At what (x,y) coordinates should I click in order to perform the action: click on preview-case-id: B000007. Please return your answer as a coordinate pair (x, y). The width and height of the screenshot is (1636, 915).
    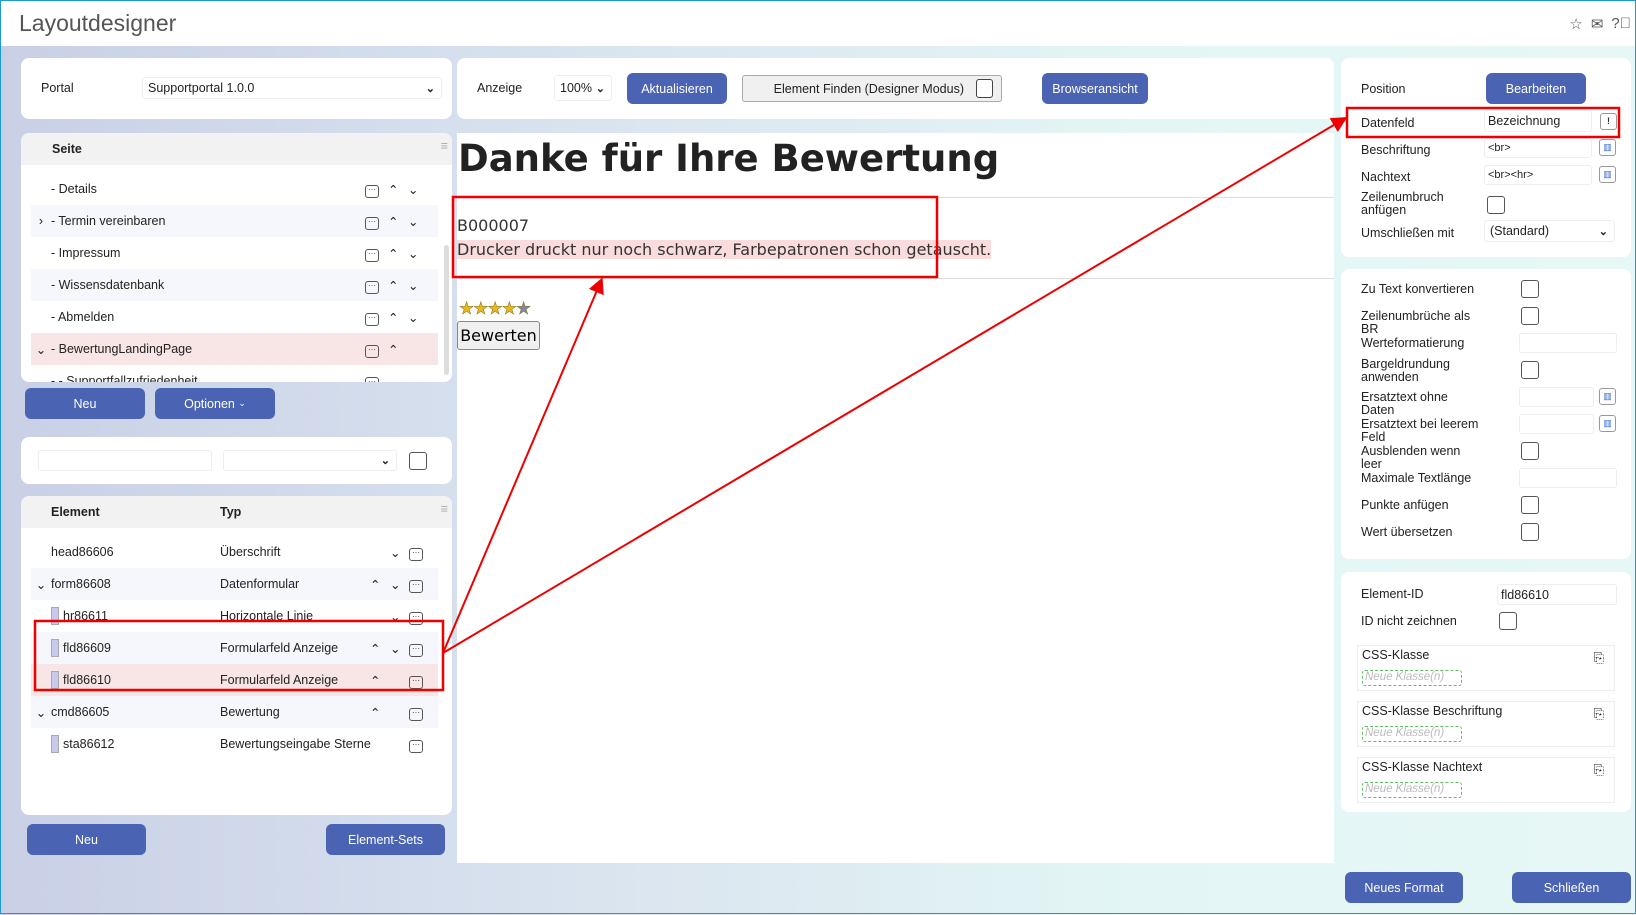
    Looking at the image, I should click on (493, 225).